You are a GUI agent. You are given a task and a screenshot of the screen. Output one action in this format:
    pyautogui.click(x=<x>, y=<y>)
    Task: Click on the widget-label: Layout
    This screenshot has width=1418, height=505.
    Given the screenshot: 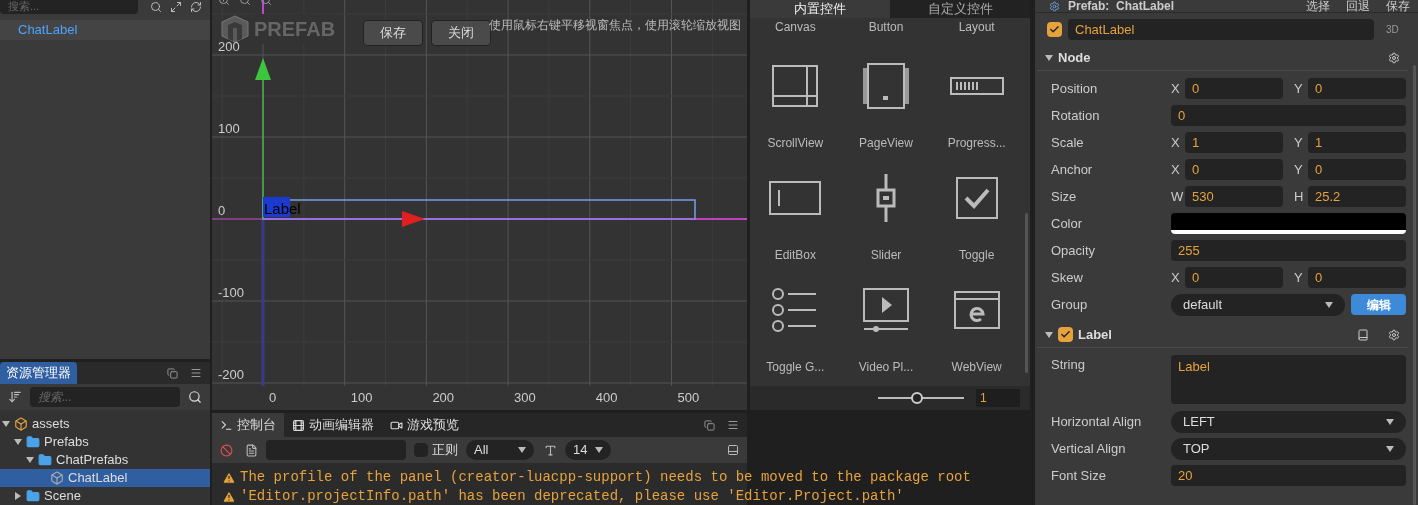 What is the action you would take?
    pyautogui.click(x=976, y=28)
    